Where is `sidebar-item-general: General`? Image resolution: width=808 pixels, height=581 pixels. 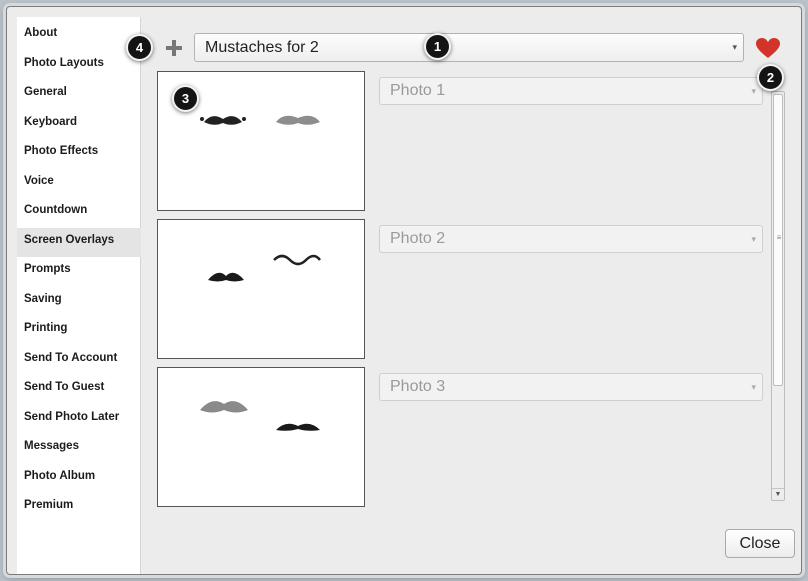
sidebar-item-general: General is located at coordinates (79, 94).